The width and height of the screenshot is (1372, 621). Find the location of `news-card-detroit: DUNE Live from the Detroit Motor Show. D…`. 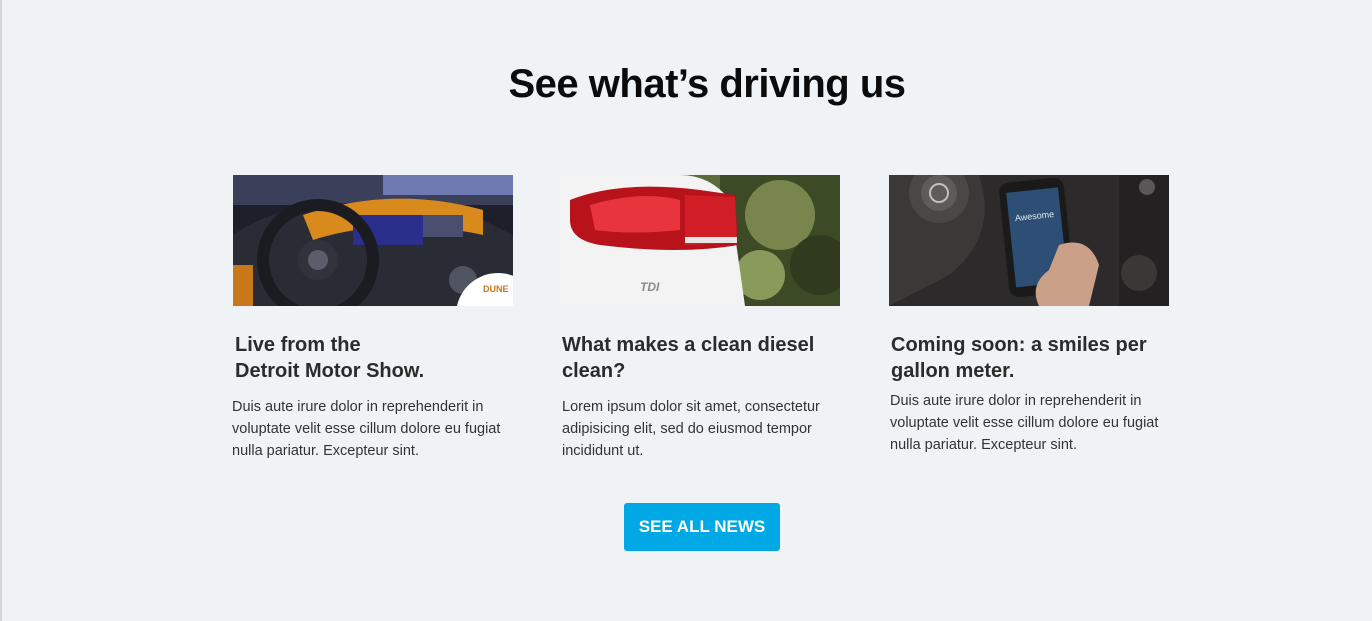

news-card-detroit: DUNE Live from the Detroit Motor Show. D… is located at coordinates (372, 318).